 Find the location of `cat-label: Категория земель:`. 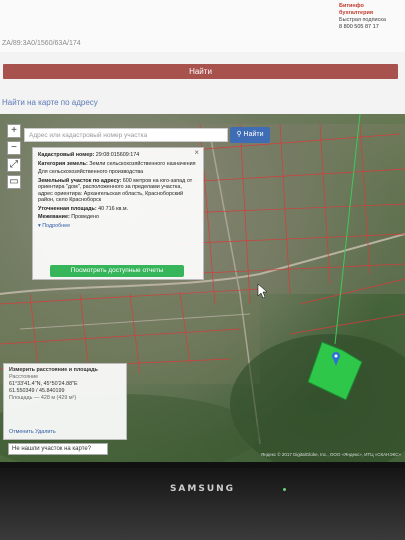

cat-label: Категория земель: is located at coordinates (63, 163).